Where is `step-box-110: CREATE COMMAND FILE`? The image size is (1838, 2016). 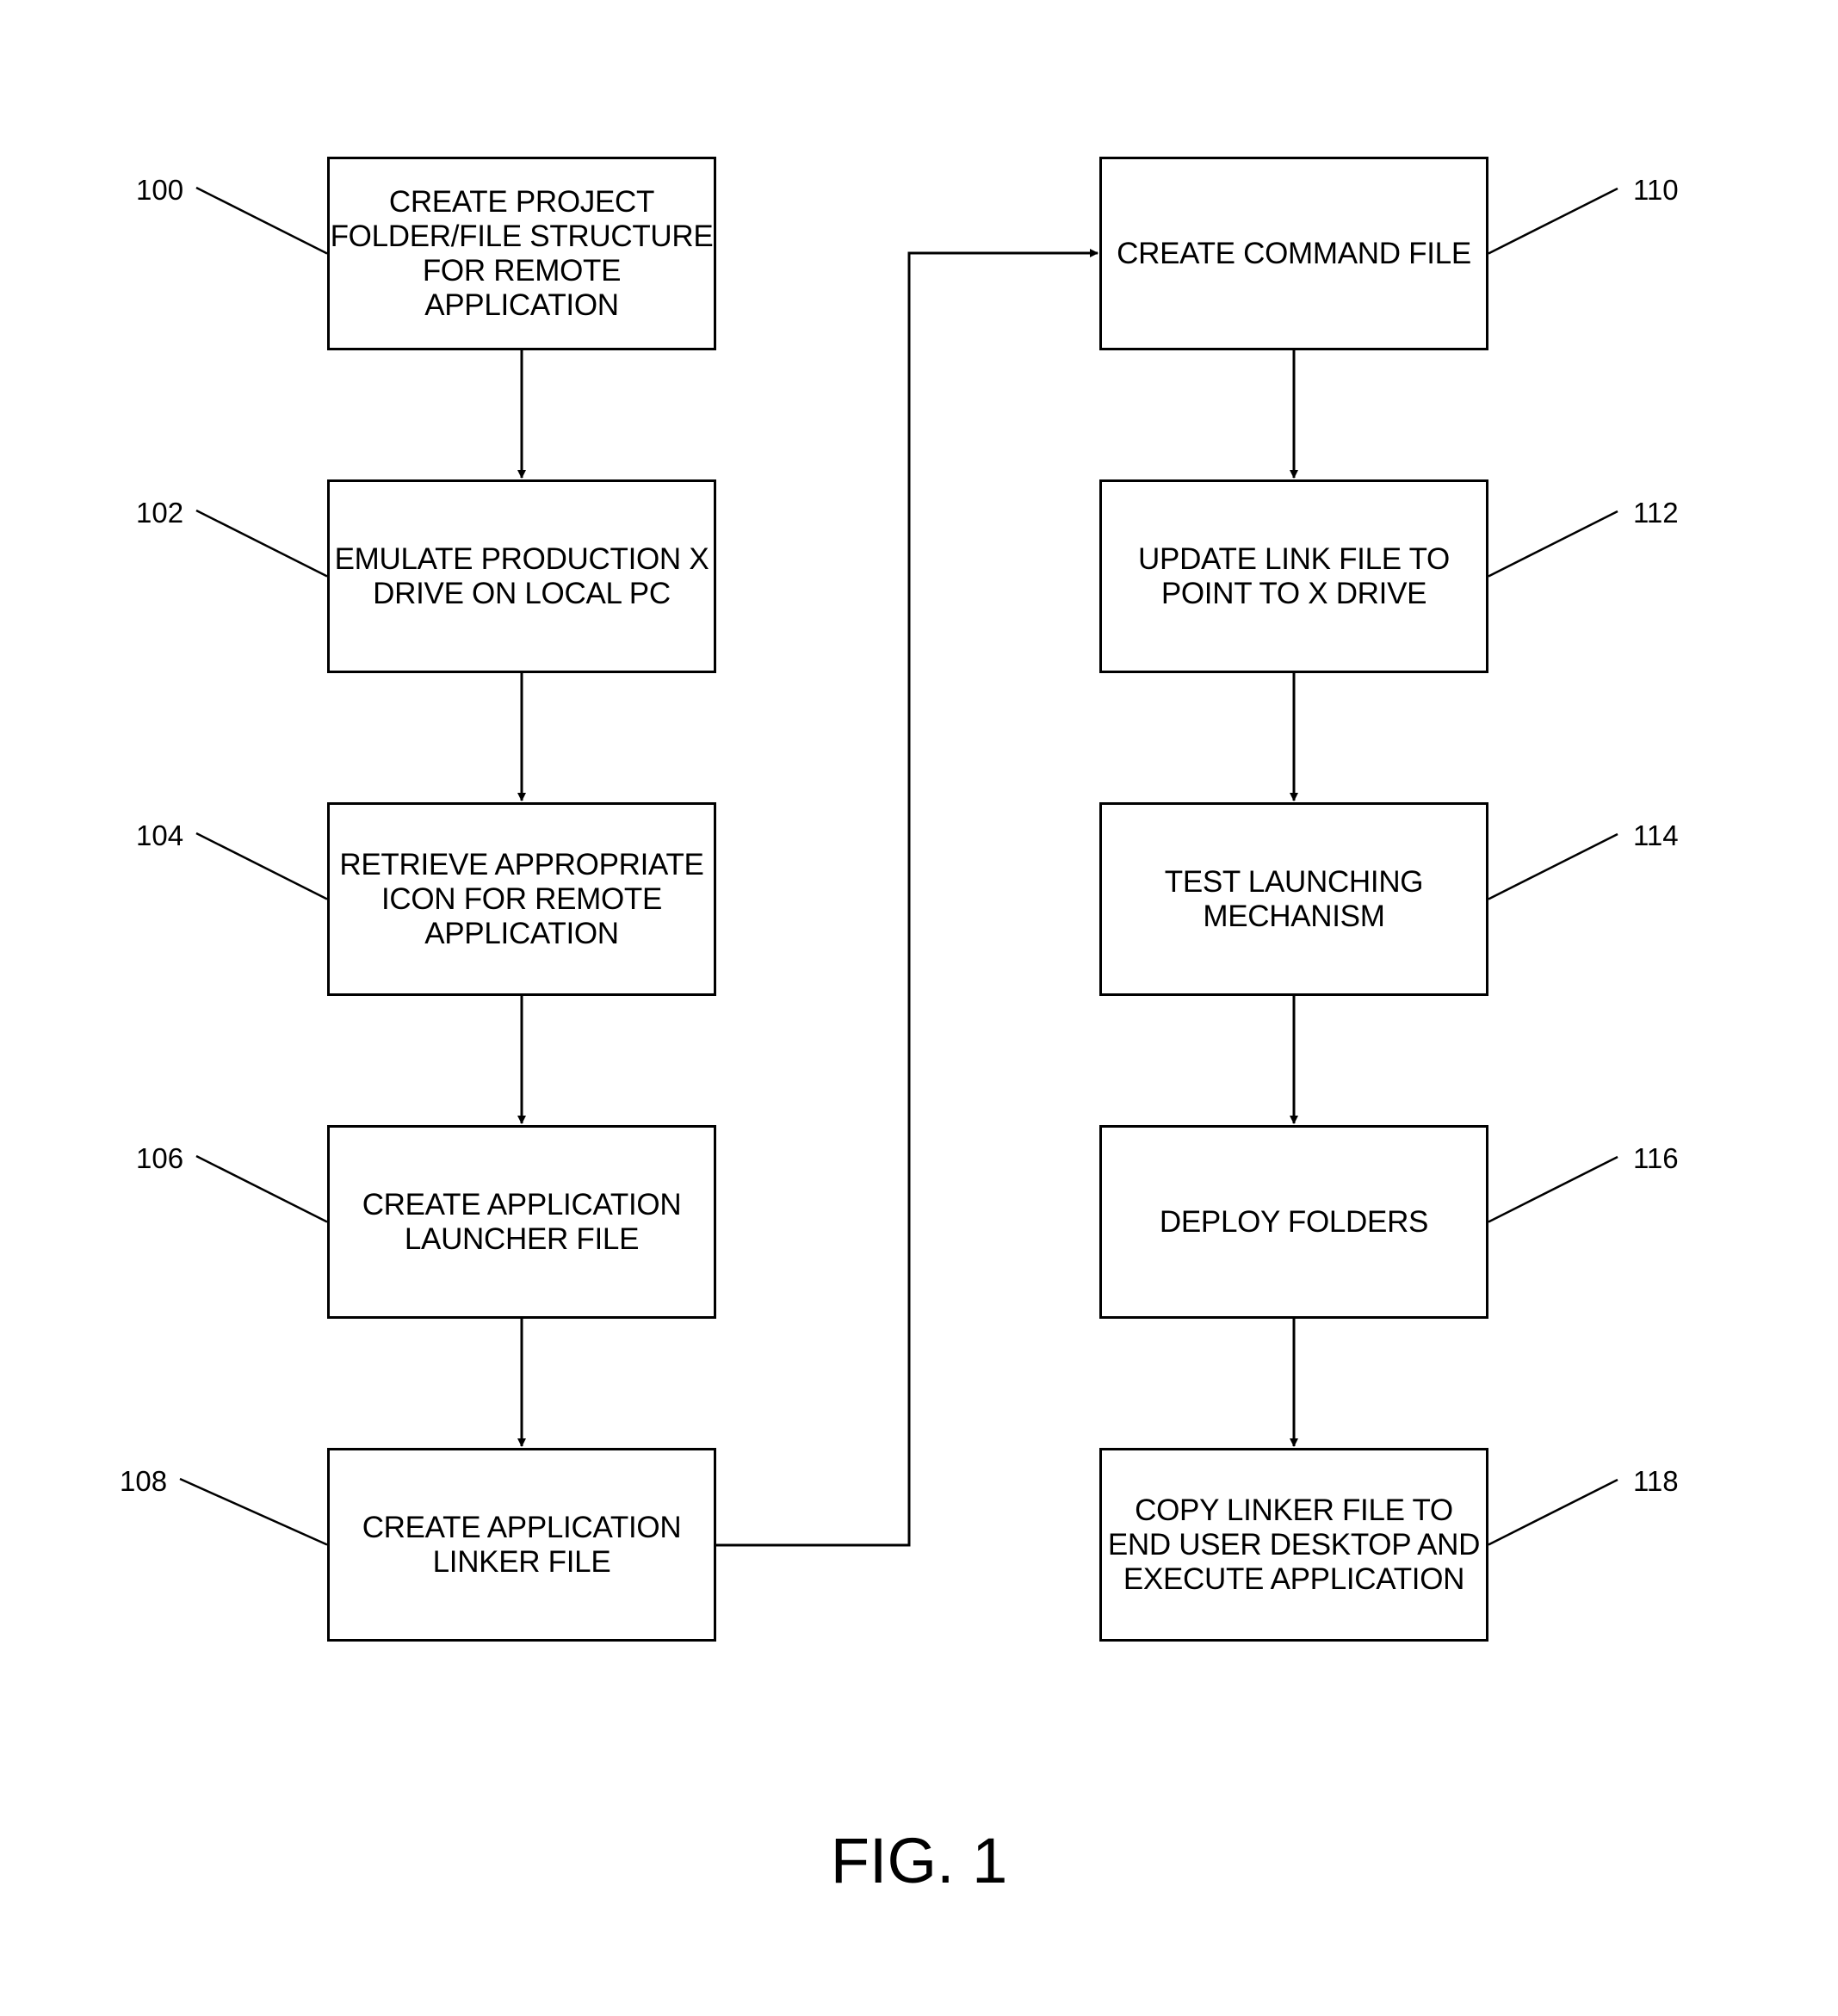 step-box-110: CREATE COMMAND FILE is located at coordinates (1293, 254).